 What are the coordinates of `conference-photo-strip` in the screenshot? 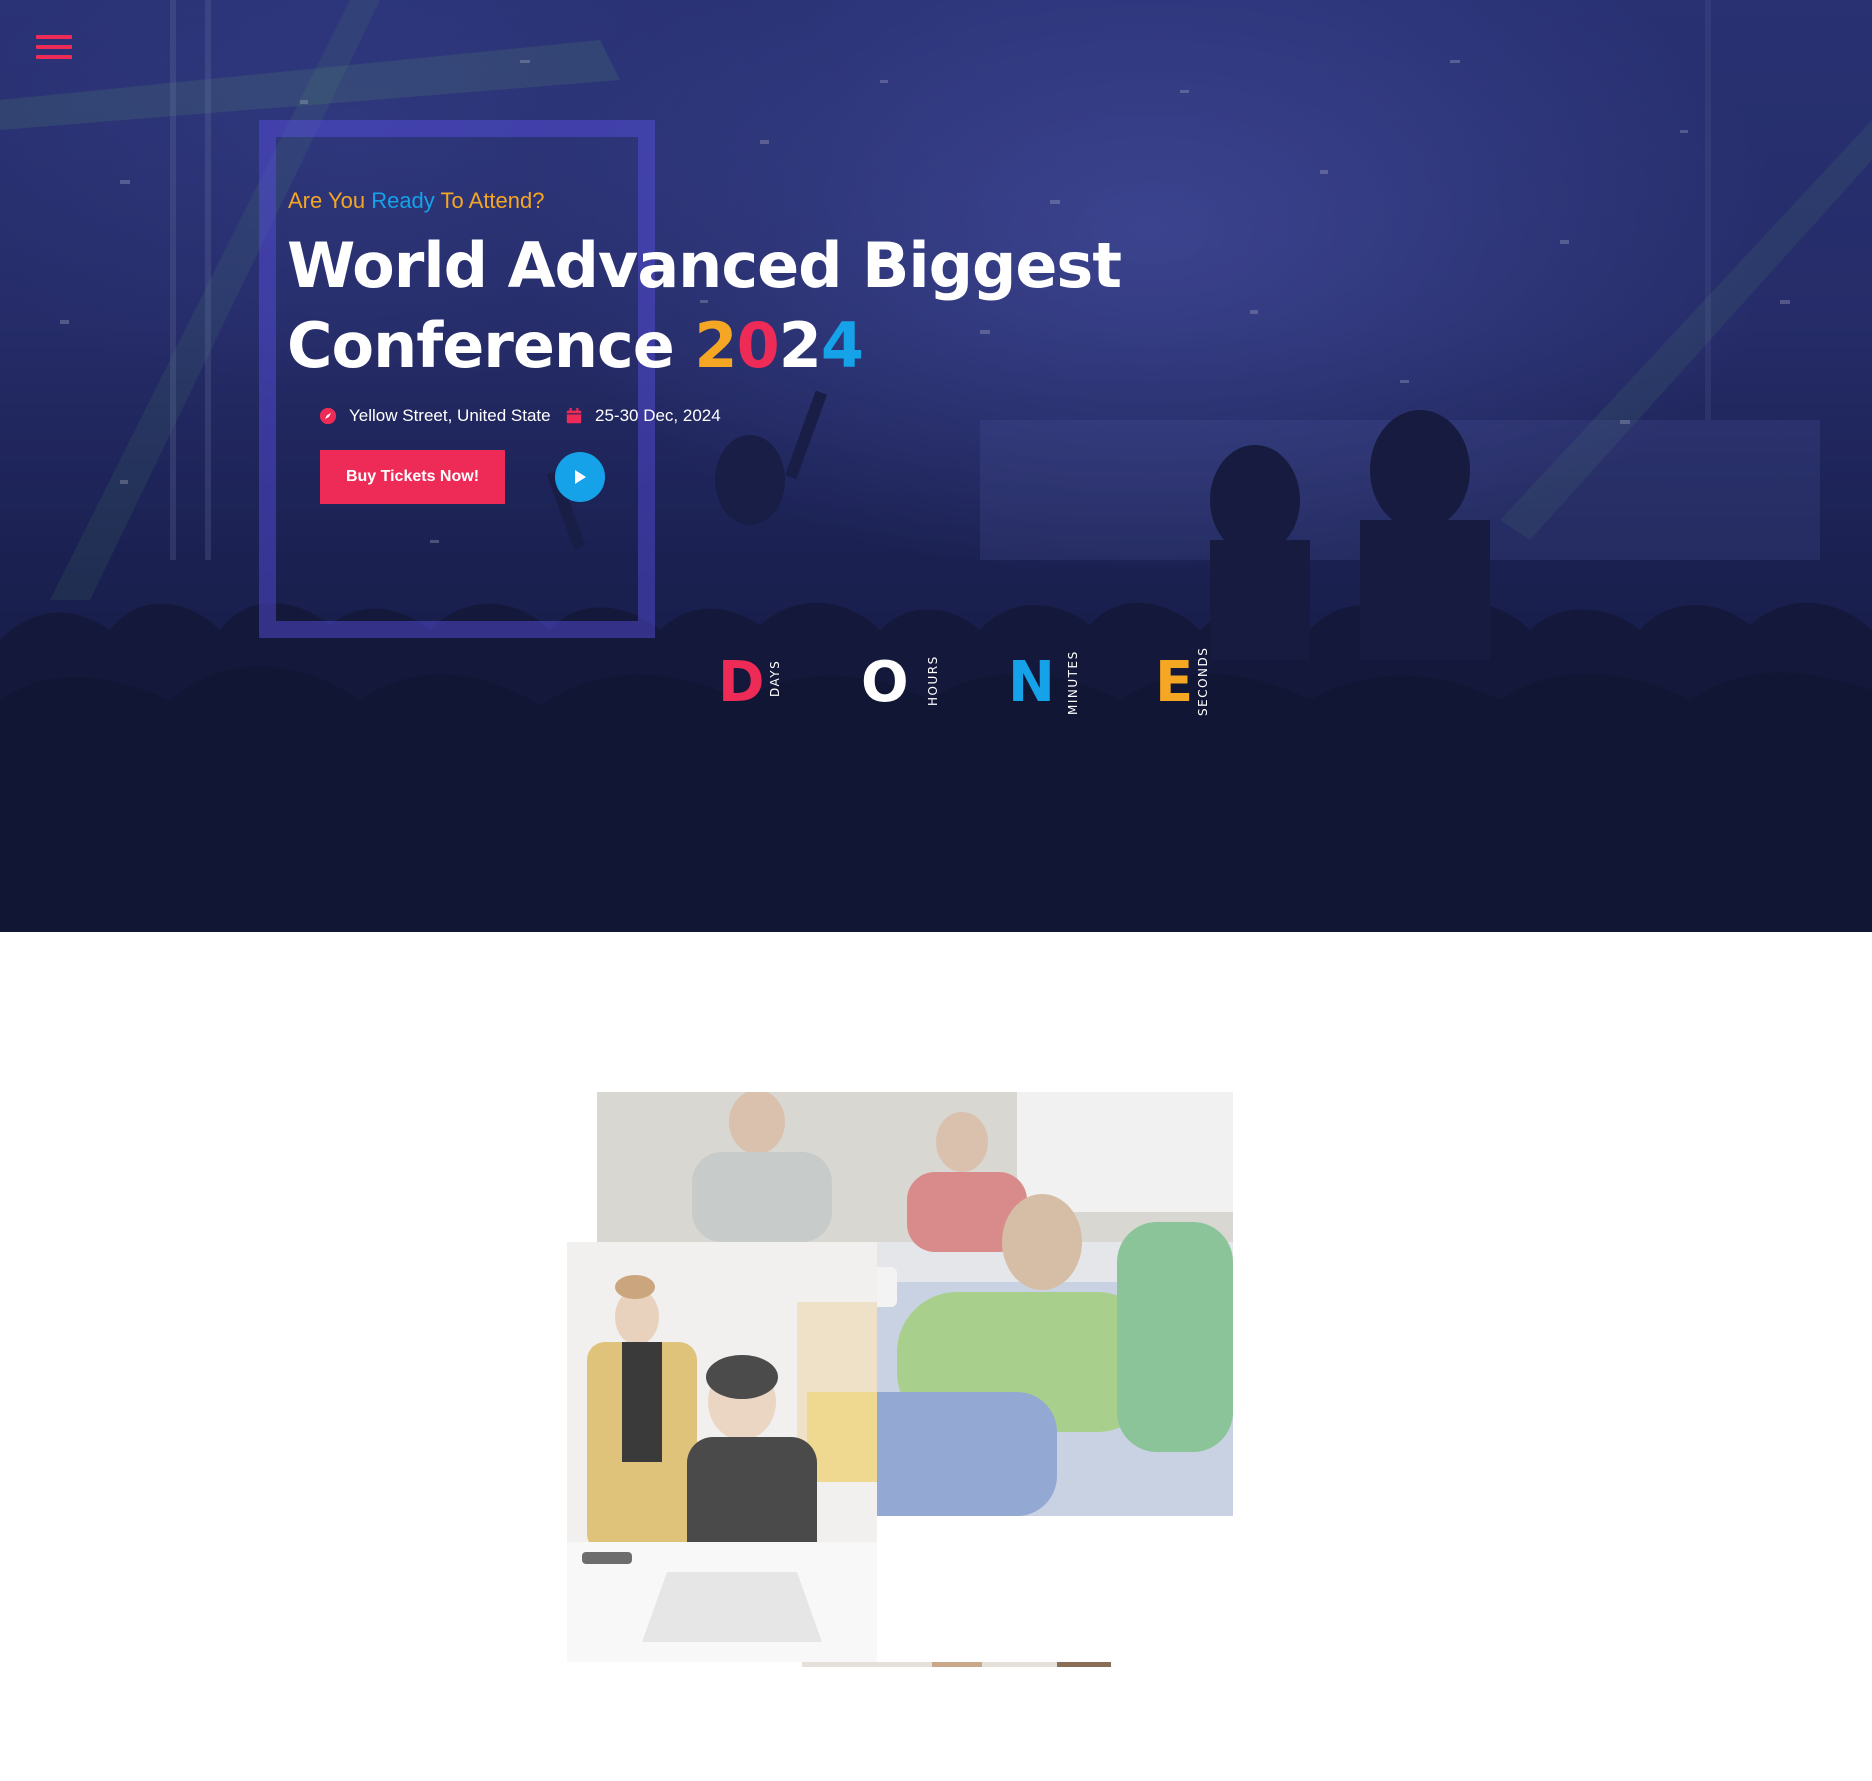 It's located at (956, 1664).